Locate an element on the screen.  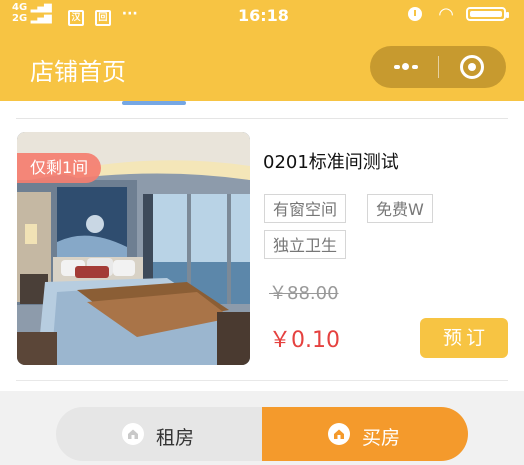
network-indicator: 4G ▂▄▆ 2G ▂▄▆ is located at coordinates (32, 13).